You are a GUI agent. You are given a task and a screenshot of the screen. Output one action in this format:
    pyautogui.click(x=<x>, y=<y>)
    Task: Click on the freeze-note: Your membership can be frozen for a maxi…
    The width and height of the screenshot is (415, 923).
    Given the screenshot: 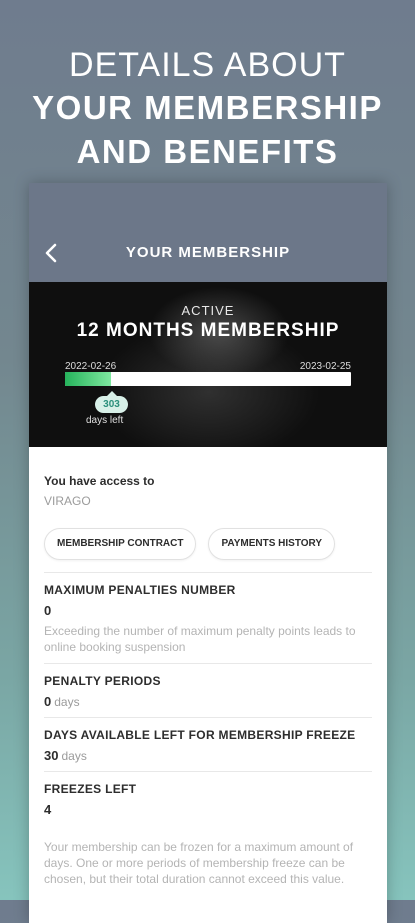 What is the action you would take?
    pyautogui.click(x=199, y=863)
    